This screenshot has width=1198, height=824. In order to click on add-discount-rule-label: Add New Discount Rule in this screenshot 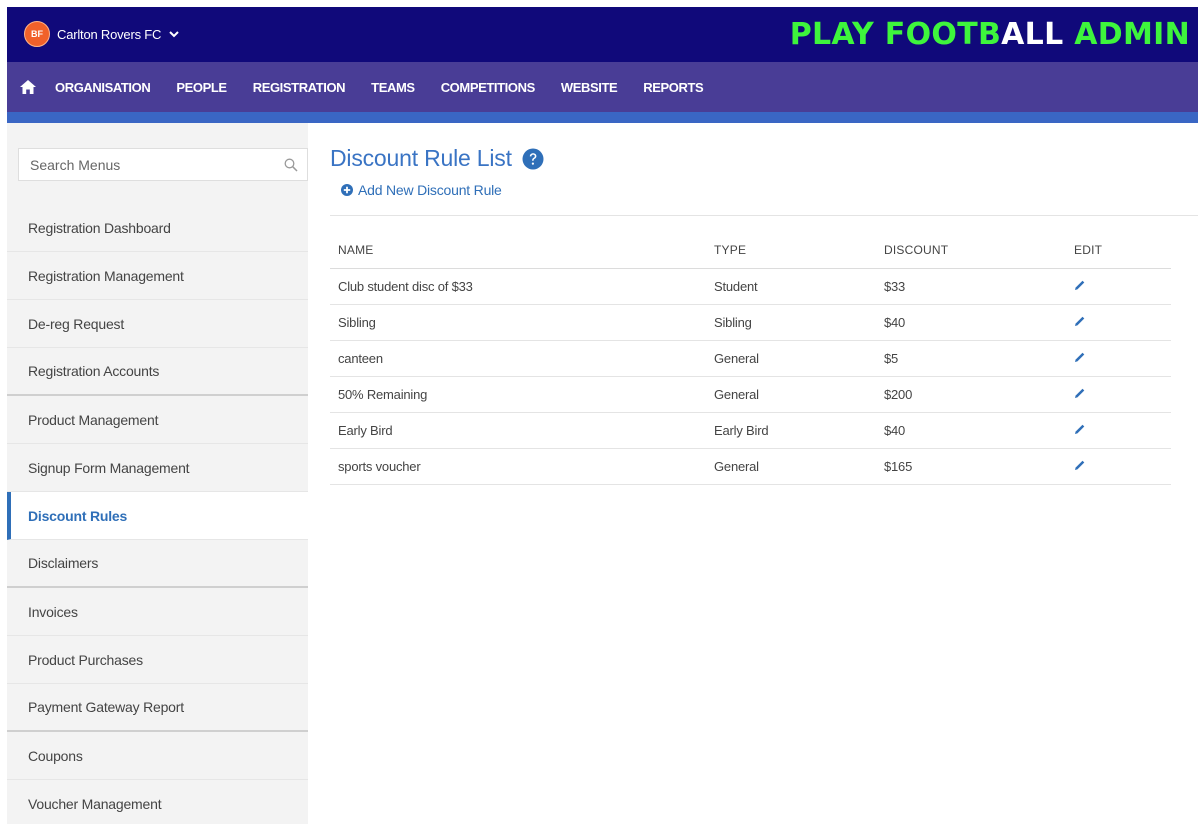, I will do `click(430, 190)`.